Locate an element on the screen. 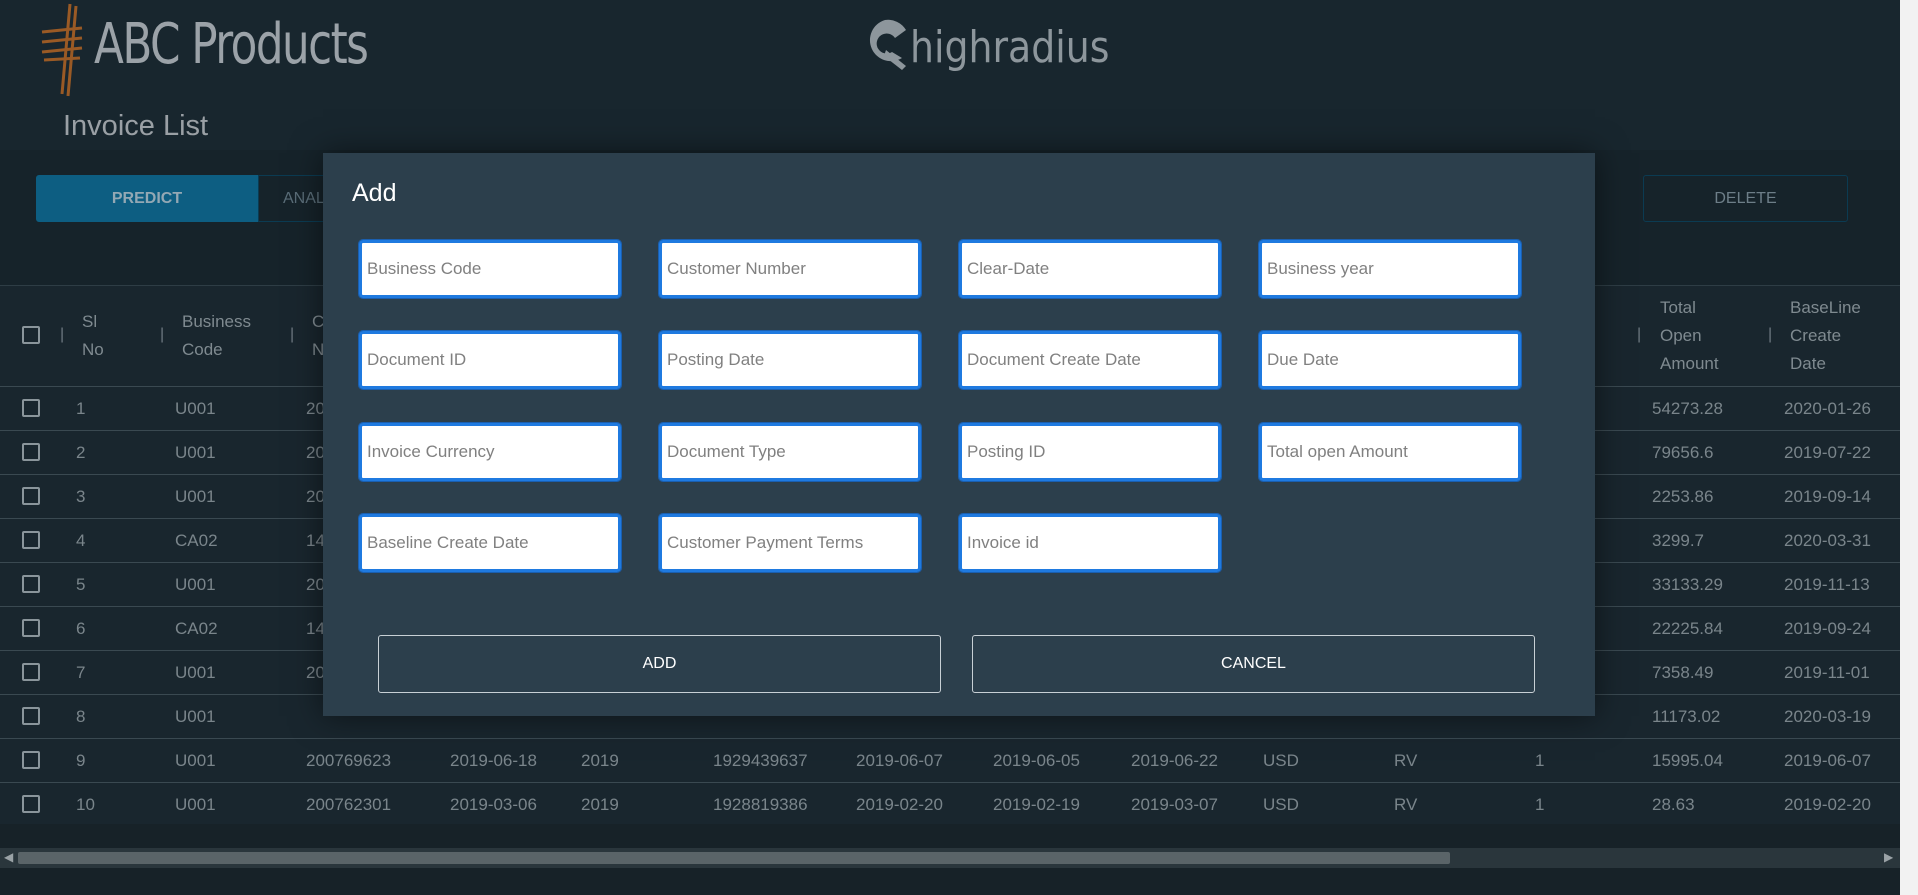 This screenshot has width=1918, height=895. invoice-id-input is located at coordinates (1090, 543).